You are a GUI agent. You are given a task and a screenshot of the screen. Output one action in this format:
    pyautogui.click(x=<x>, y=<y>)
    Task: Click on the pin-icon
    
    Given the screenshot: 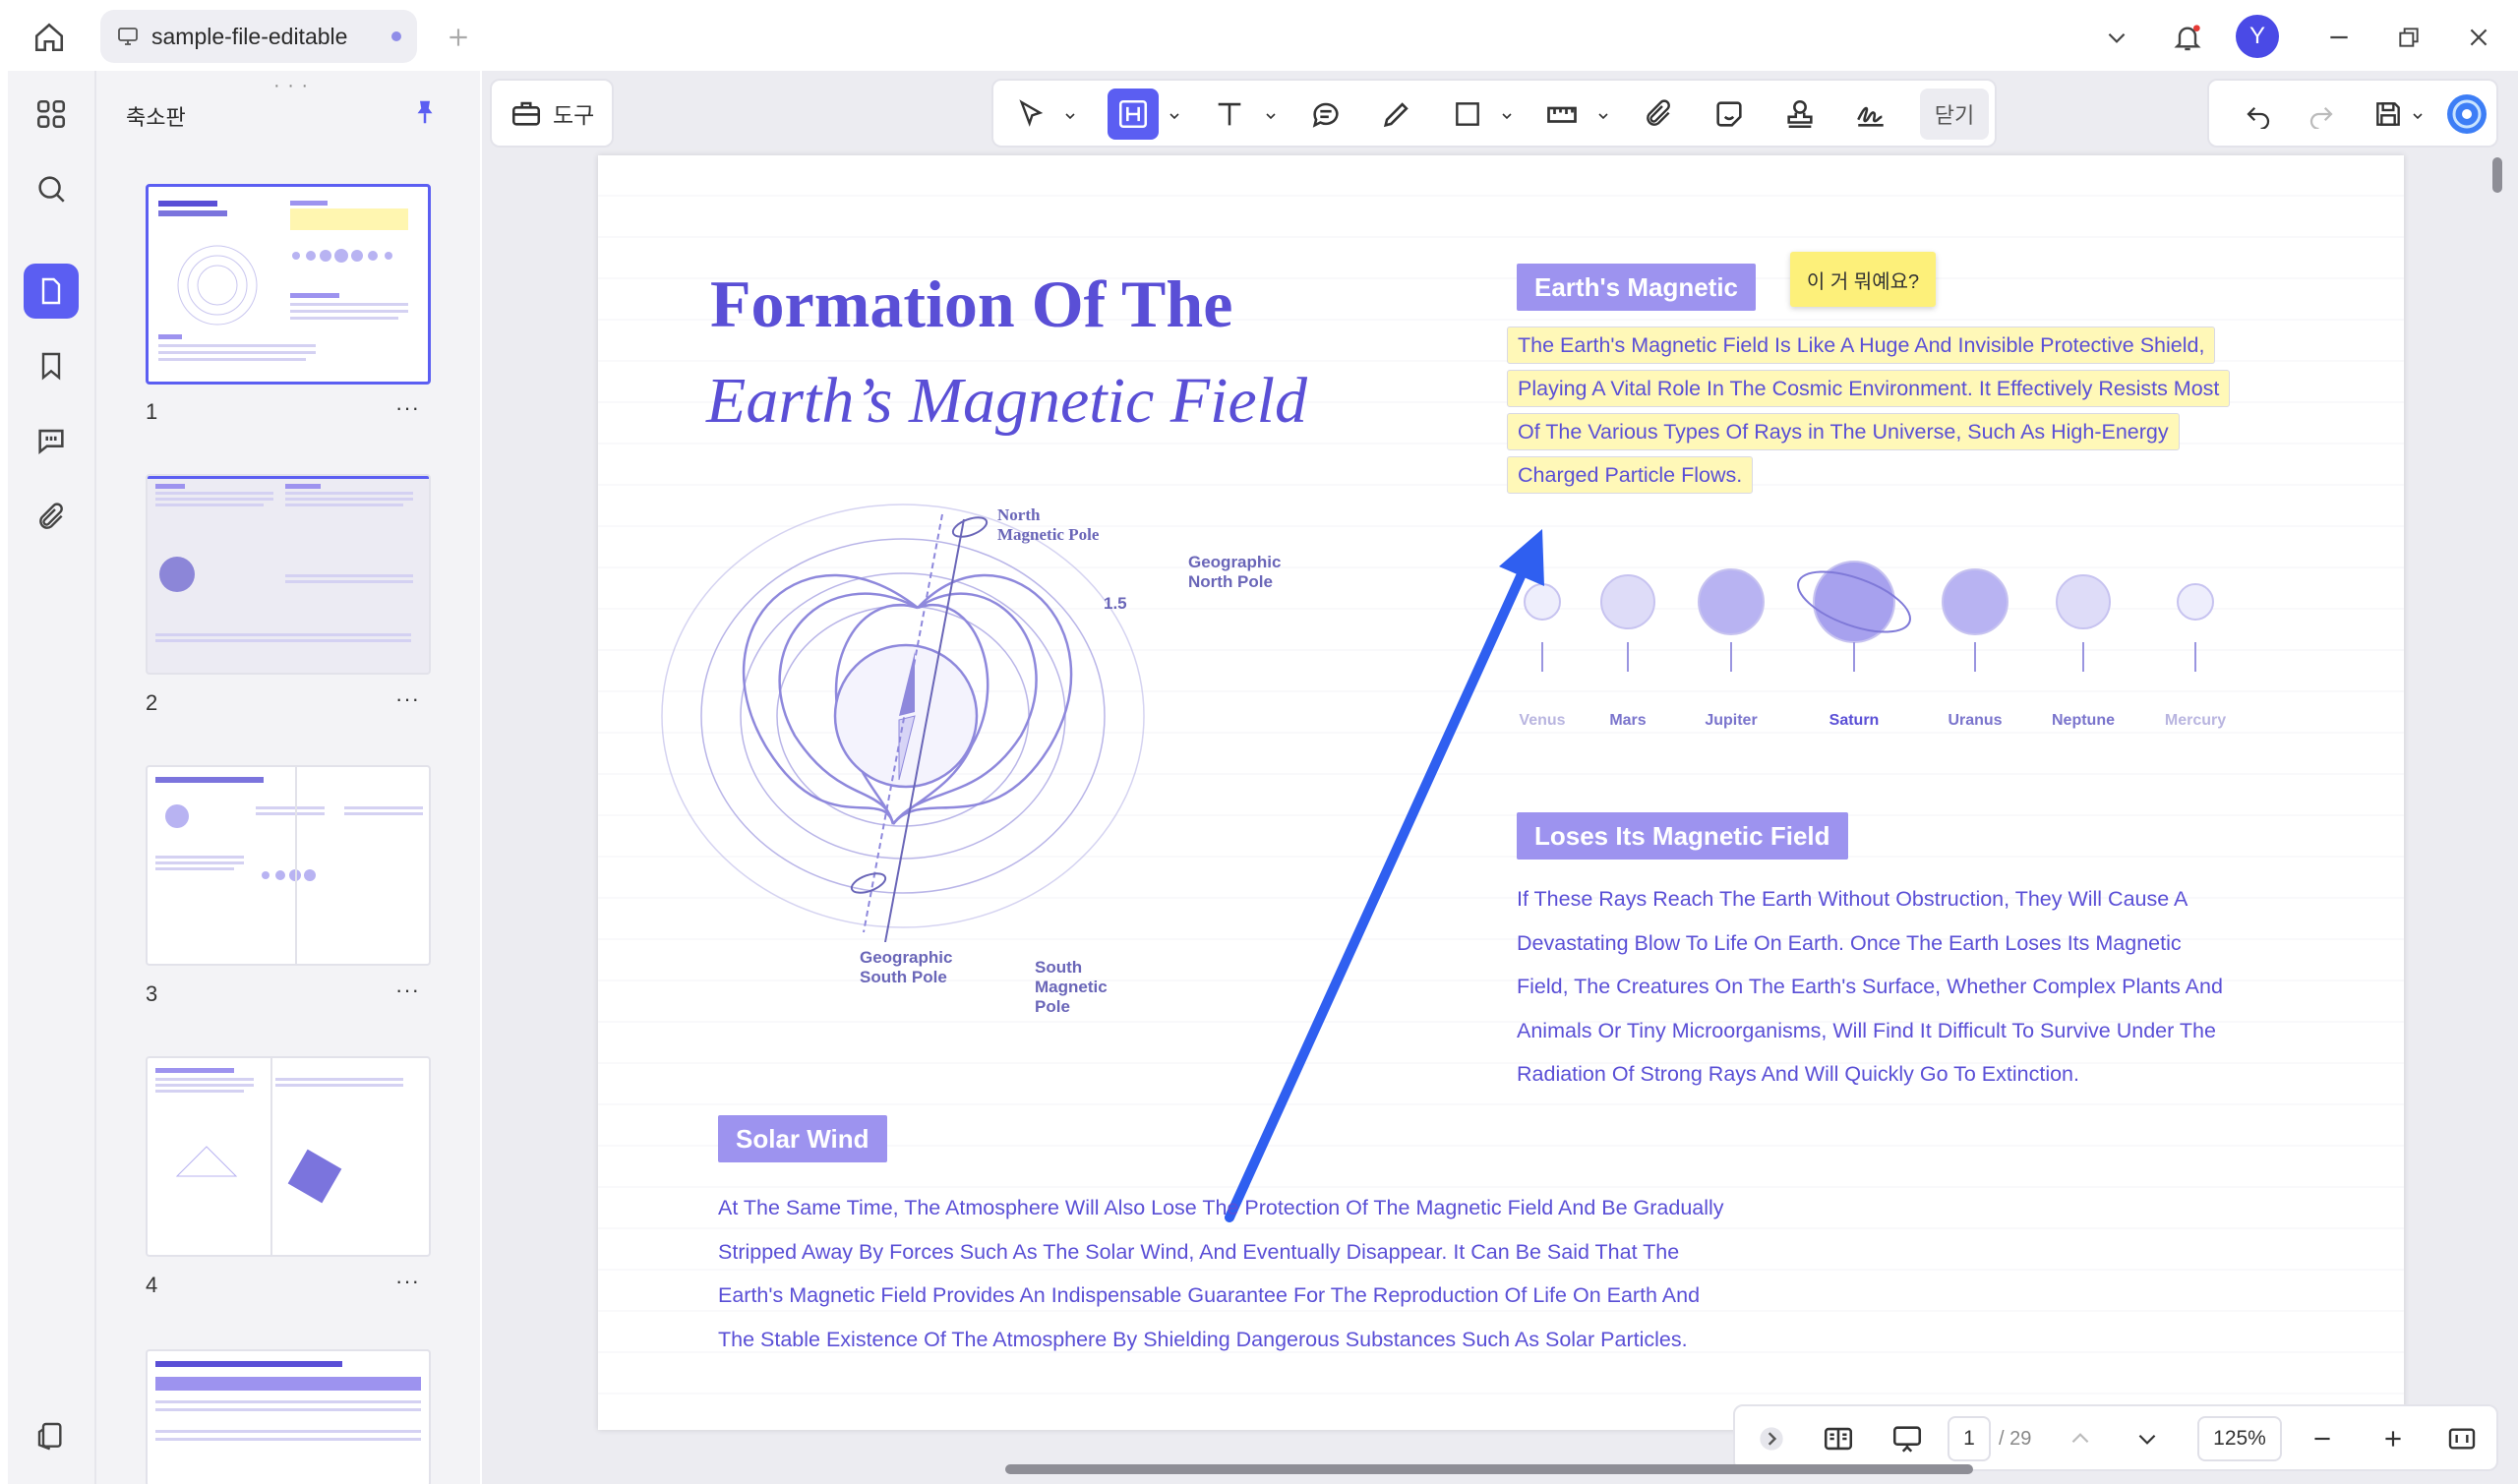 What is the action you would take?
    pyautogui.click(x=425, y=112)
    